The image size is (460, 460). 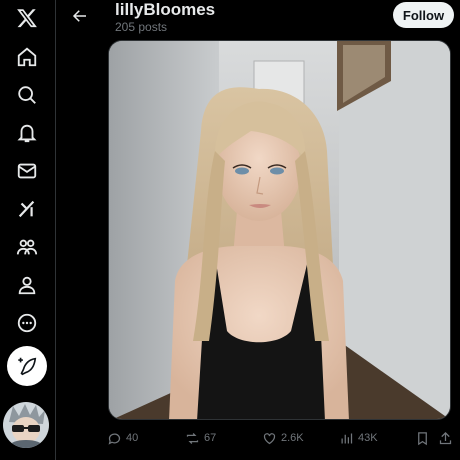 I want to click on like-count: 2.6K, so click(x=292, y=438).